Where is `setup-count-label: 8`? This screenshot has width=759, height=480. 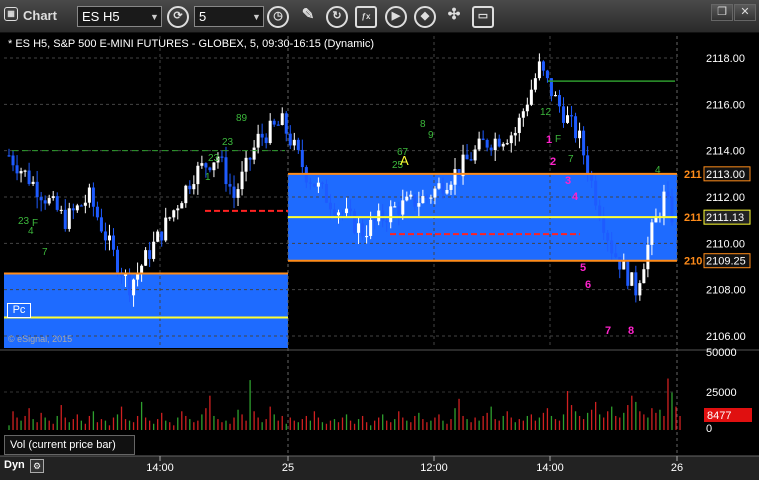 setup-count-label: 8 is located at coordinates (423, 124).